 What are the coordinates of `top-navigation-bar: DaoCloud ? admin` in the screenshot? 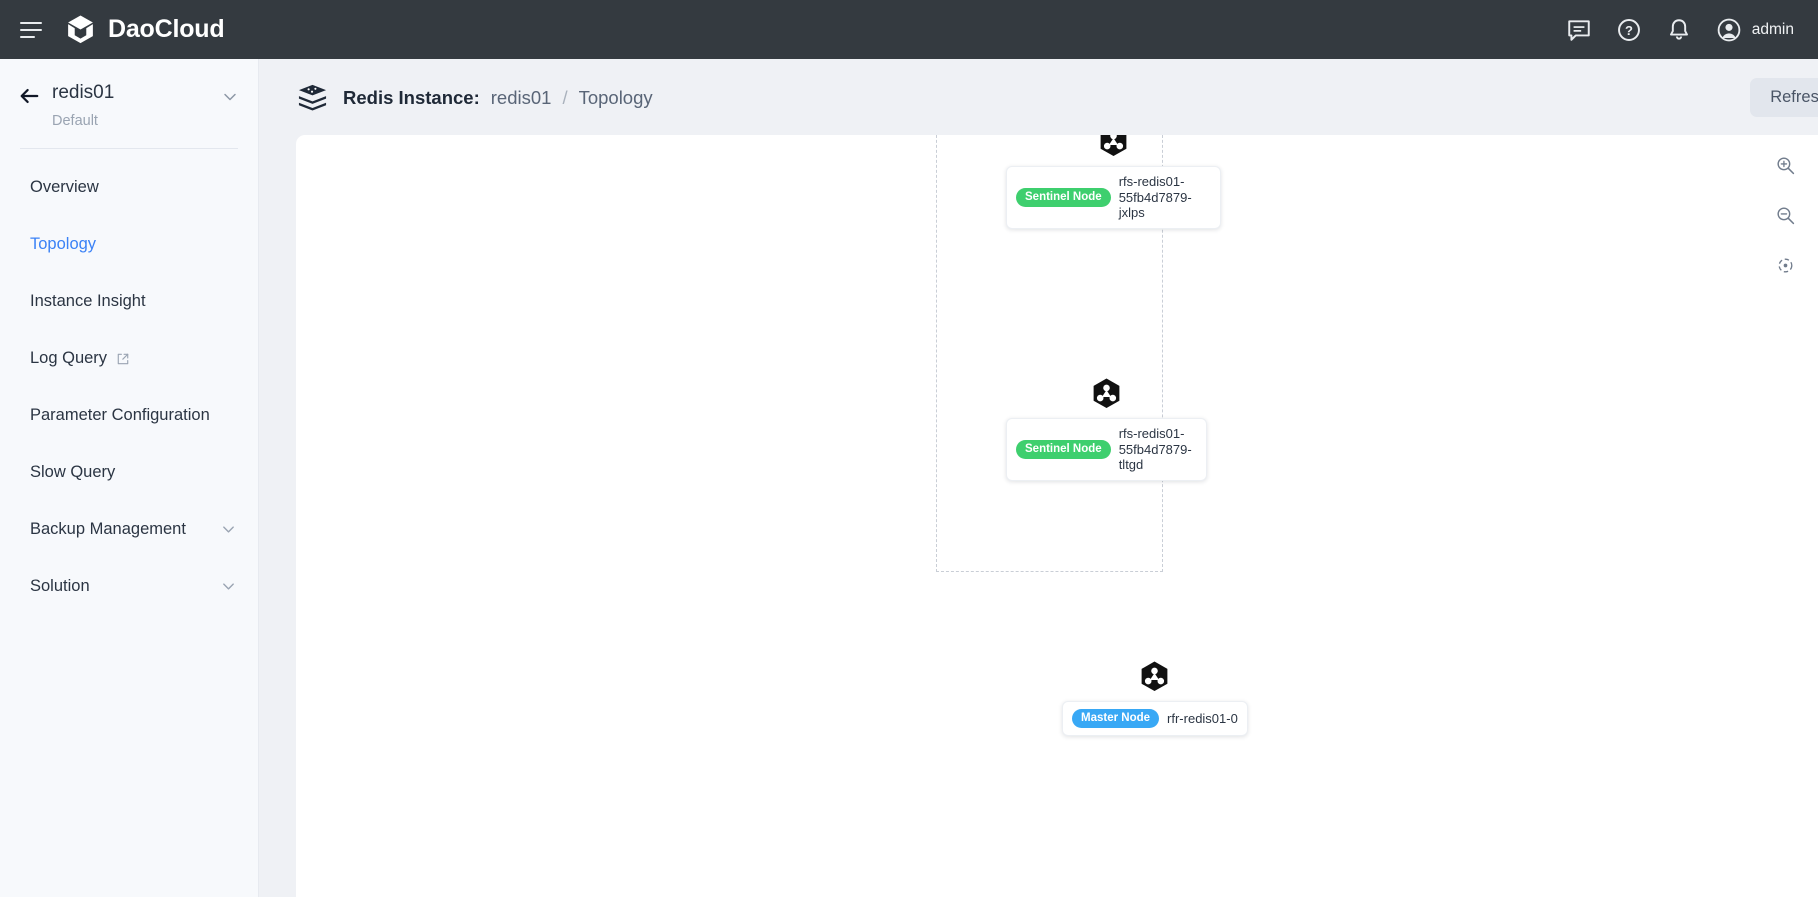 It's located at (909, 29).